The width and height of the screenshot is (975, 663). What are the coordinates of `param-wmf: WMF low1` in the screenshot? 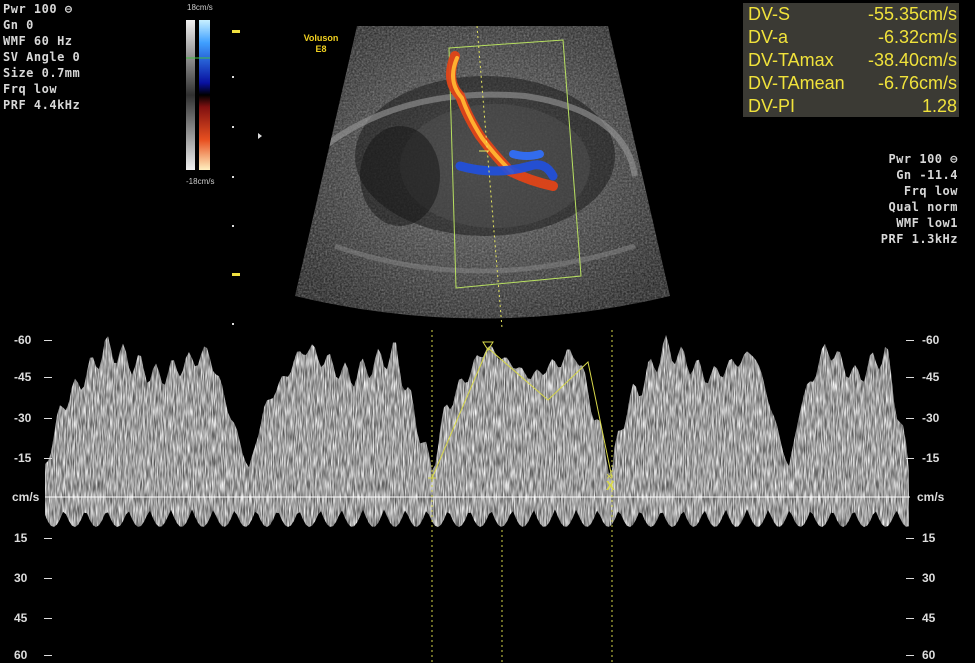 It's located at (927, 223).